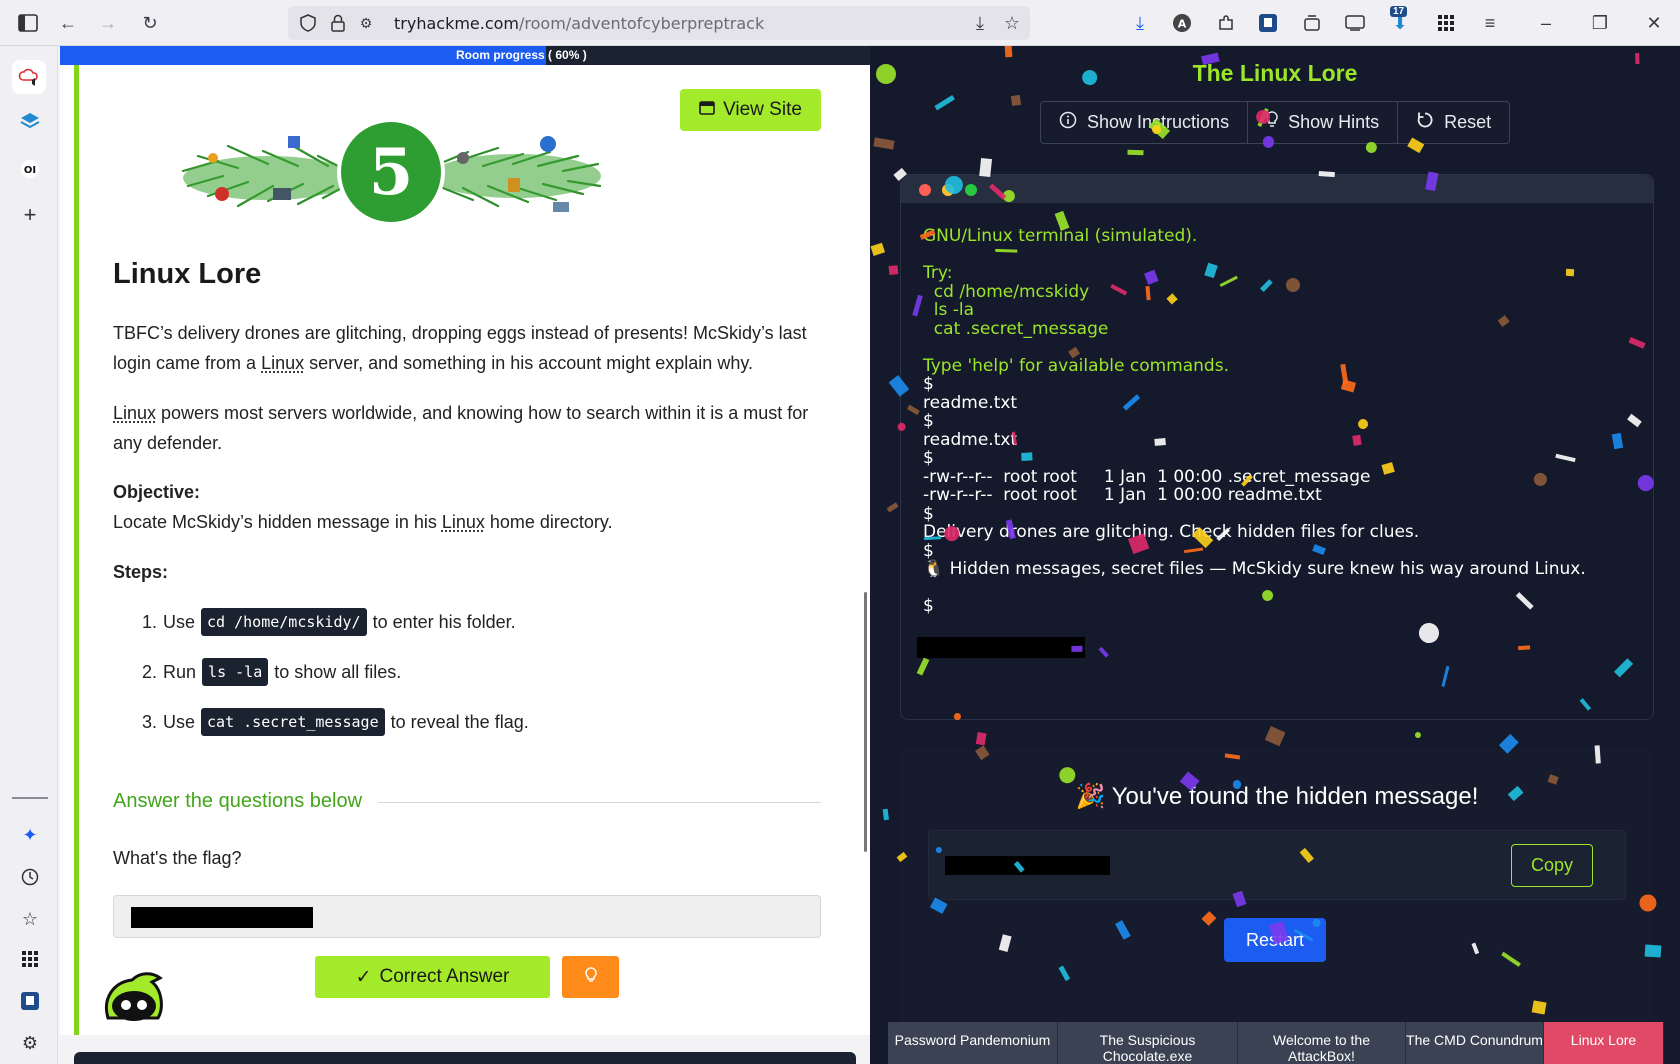  Describe the element at coordinates (271, 672) in the screenshot. I see `step-item: 2. Run ls -la to show all files.` at that location.